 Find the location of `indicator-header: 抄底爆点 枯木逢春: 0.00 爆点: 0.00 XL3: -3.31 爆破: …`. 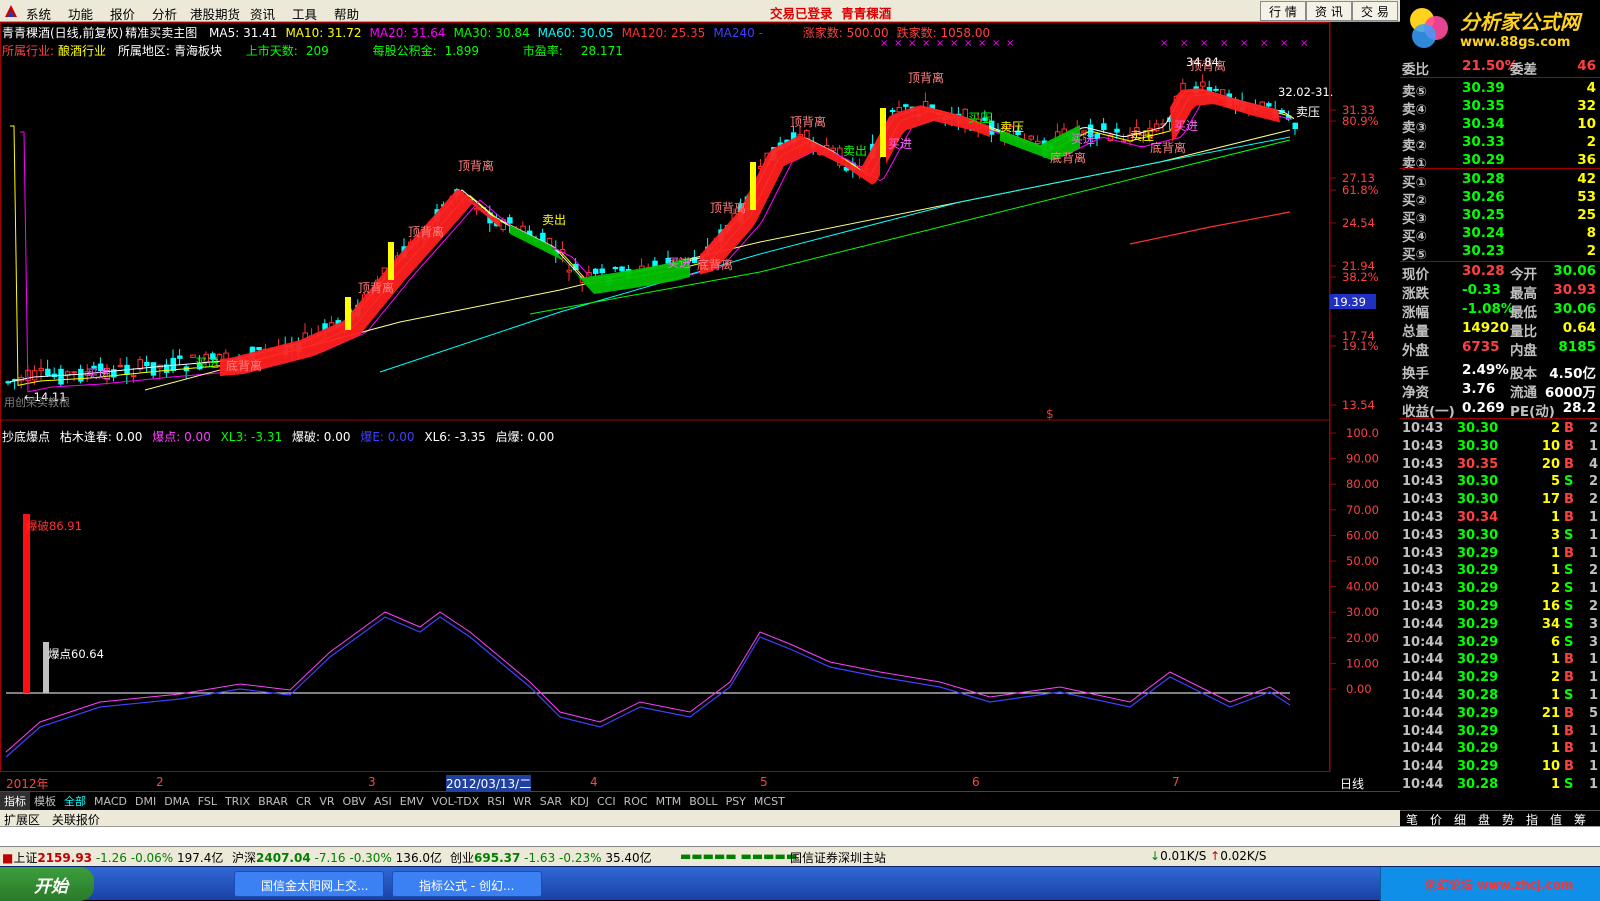

indicator-header: 抄底爆点 枯木逢春: 0.00 爆点: 0.00 XL3: -3.31 爆破: … is located at coordinates (281, 436).